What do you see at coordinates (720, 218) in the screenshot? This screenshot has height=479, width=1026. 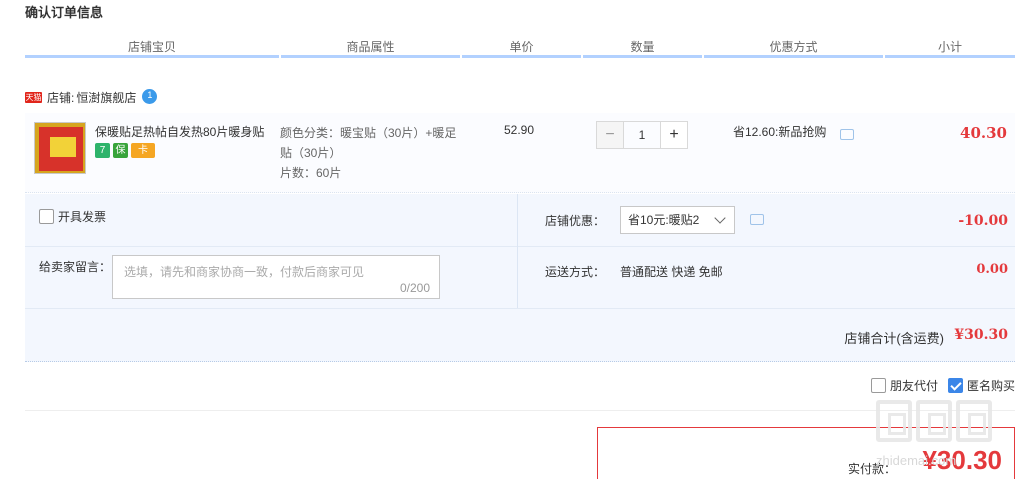 I see `chevron-down-icon` at bounding box center [720, 218].